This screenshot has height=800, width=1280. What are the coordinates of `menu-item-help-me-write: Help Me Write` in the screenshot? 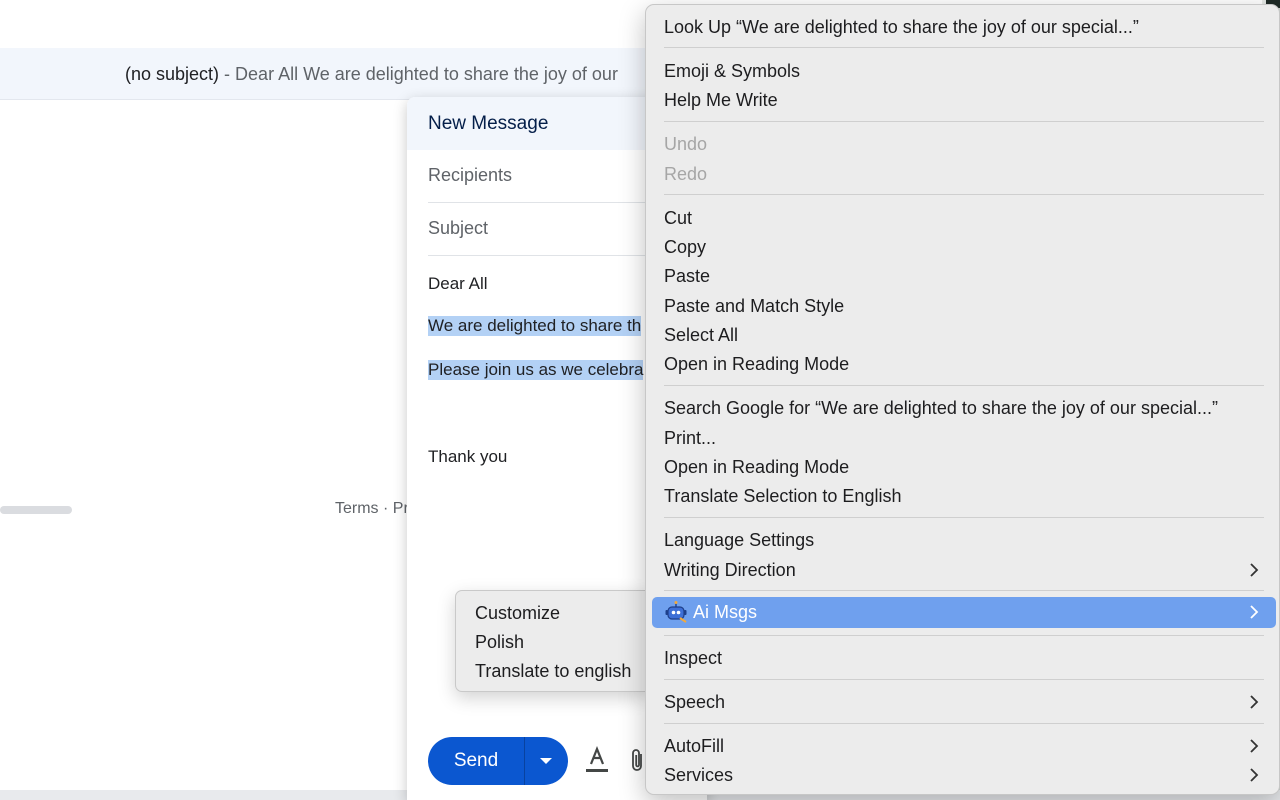 It's located at (721, 100).